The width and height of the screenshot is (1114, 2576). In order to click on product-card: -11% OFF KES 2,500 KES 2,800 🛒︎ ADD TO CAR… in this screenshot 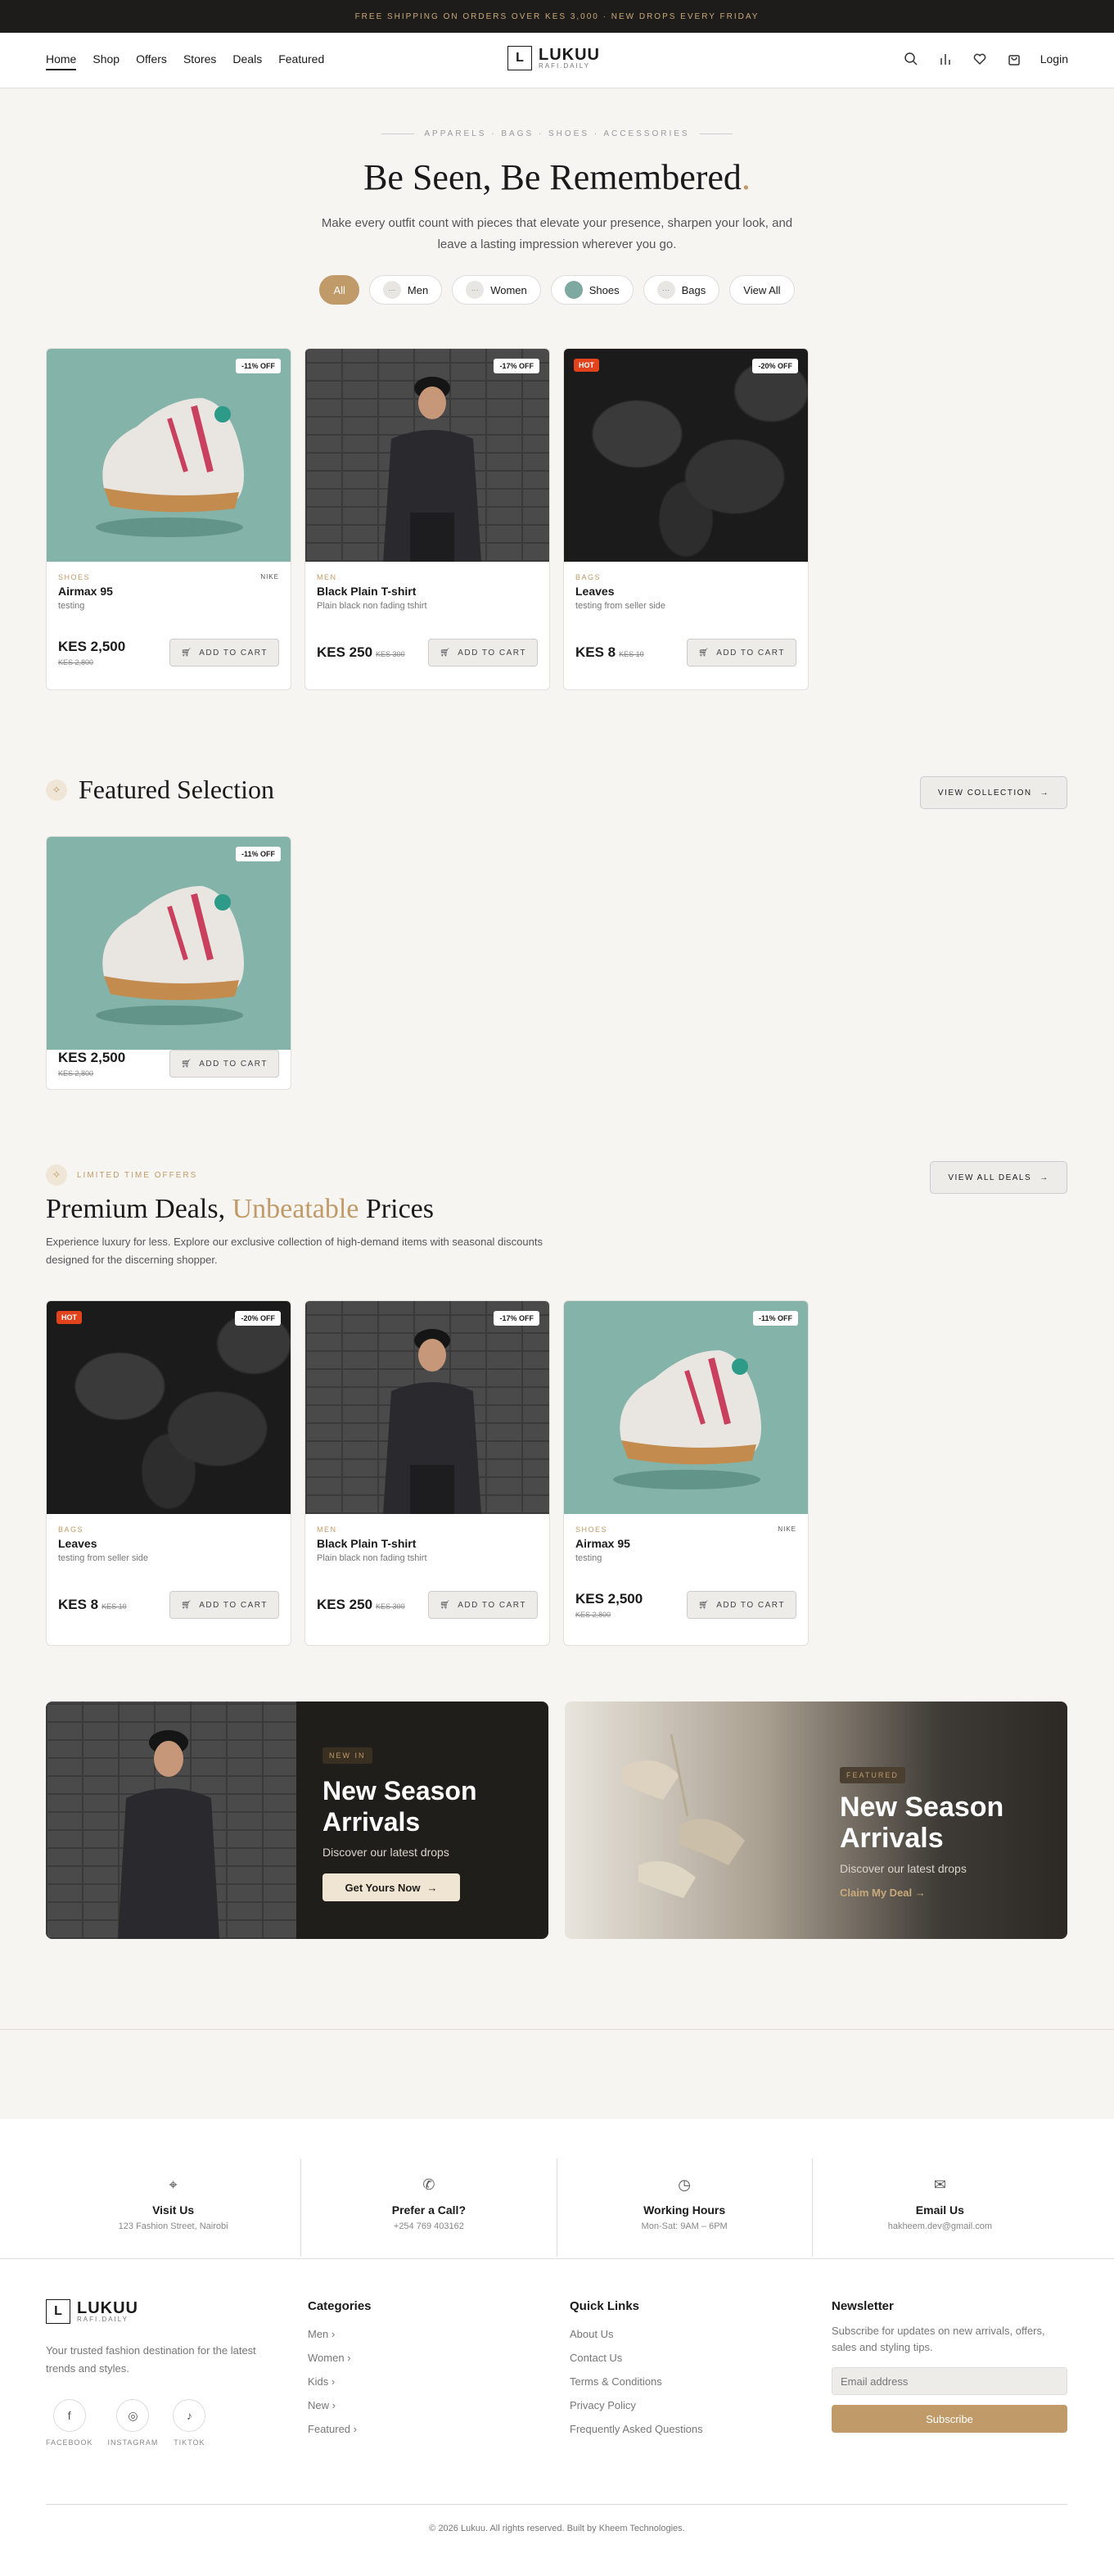, I will do `click(168, 963)`.